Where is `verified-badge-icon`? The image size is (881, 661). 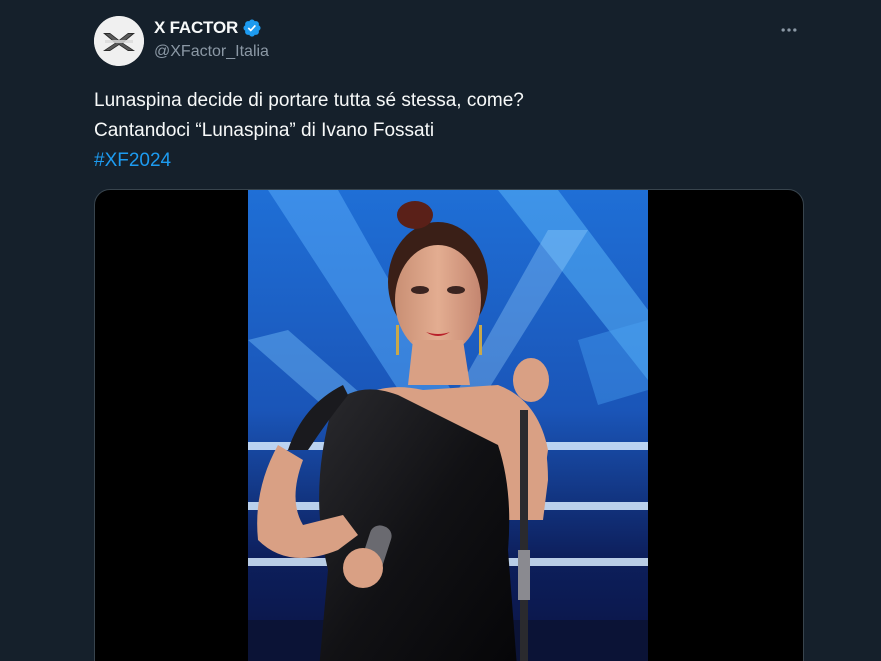 verified-badge-icon is located at coordinates (252, 28).